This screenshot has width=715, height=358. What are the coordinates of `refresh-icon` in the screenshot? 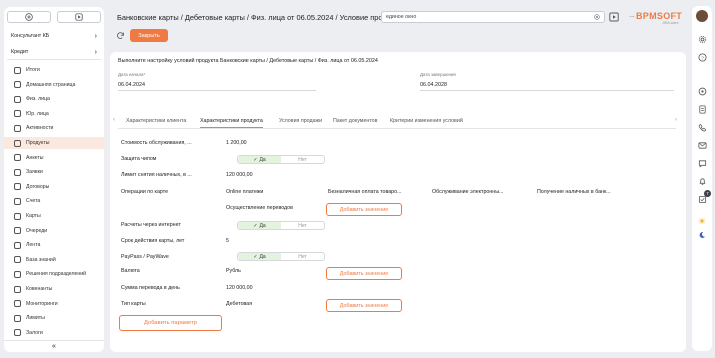 It's located at (120, 35).